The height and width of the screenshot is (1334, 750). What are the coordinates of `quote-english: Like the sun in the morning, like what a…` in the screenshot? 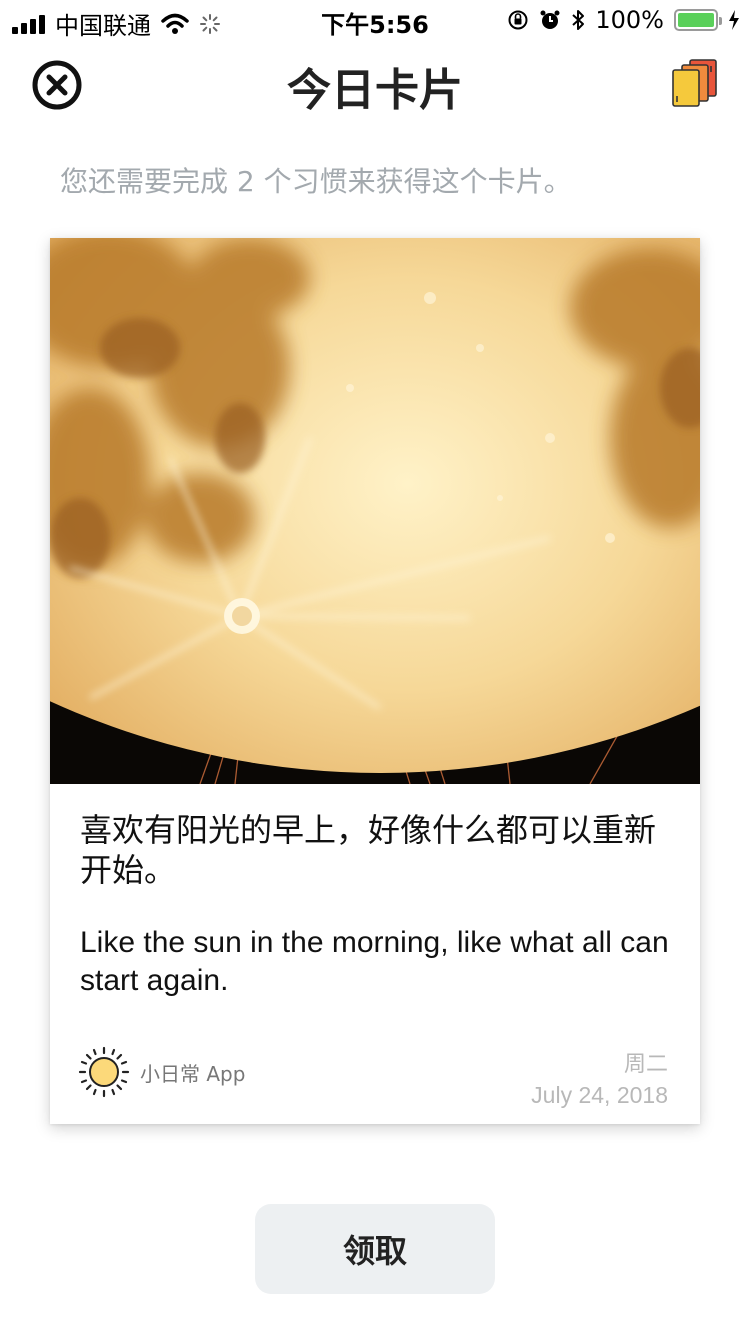 It's located at (374, 961).